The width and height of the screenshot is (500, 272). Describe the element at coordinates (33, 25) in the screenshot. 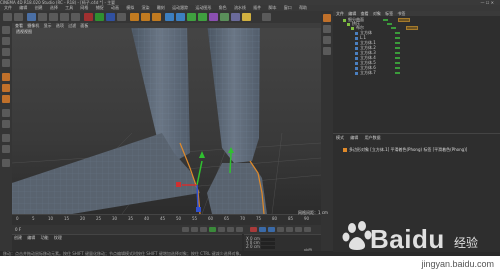

I see `view-menu-cameras: 摄像机` at that location.